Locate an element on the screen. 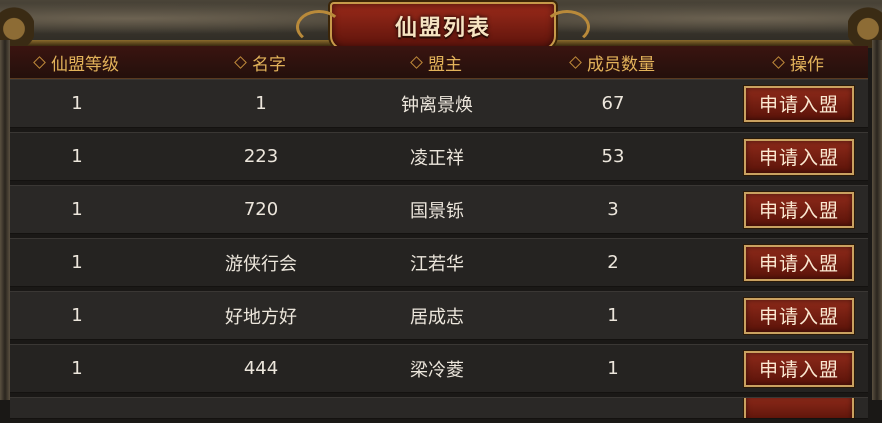 This screenshot has width=882, height=423. table-header: 仙盟等级 名字 盟主 成员数量 操作 is located at coordinates (439, 62).